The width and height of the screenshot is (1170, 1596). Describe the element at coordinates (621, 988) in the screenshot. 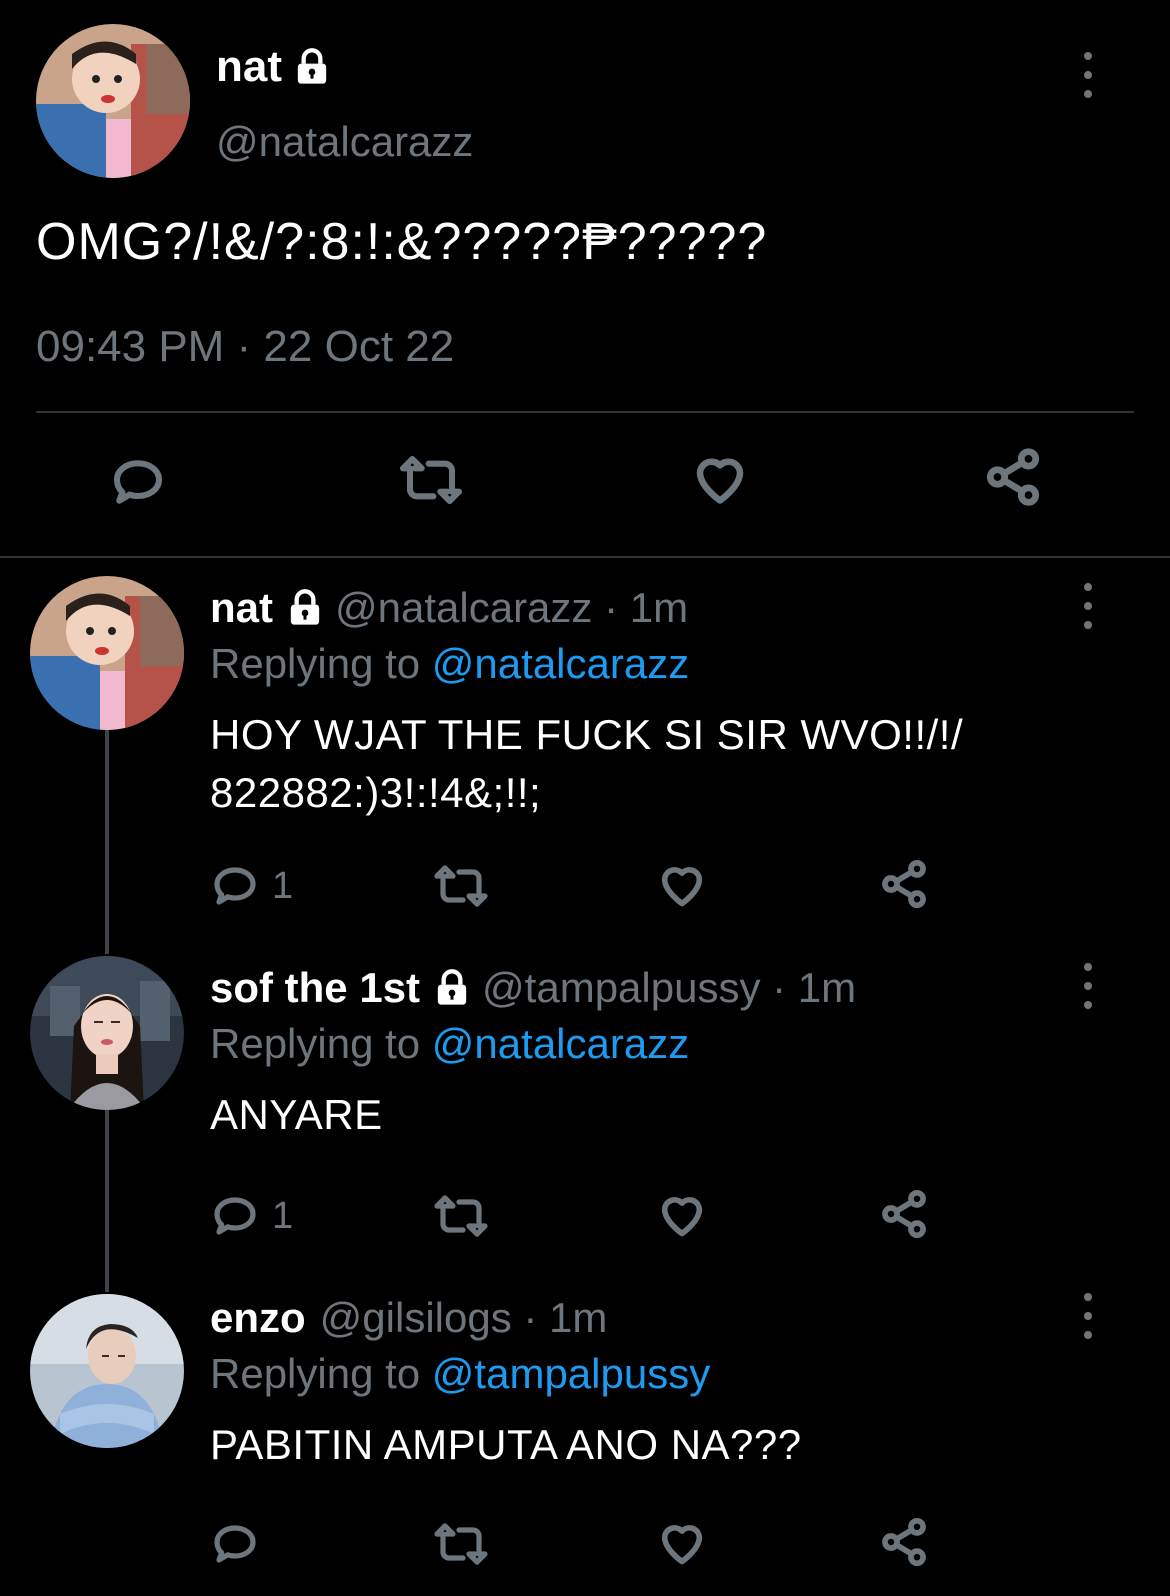

I see `author-handle: @tampalpussy` at that location.